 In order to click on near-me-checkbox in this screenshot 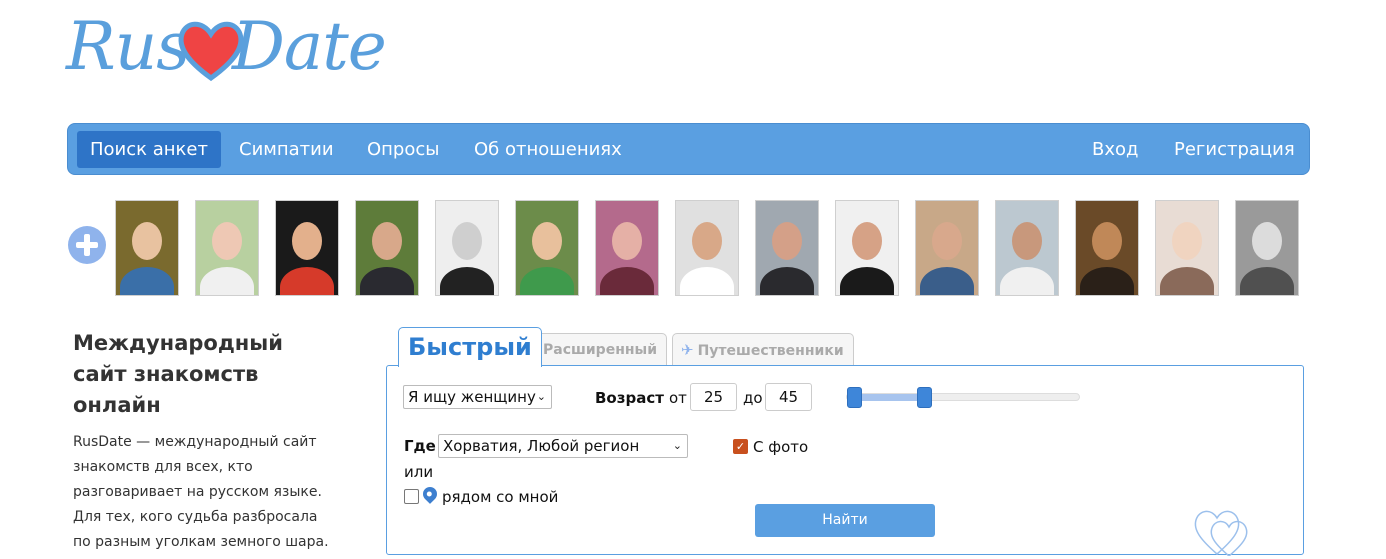, I will do `click(411, 496)`.